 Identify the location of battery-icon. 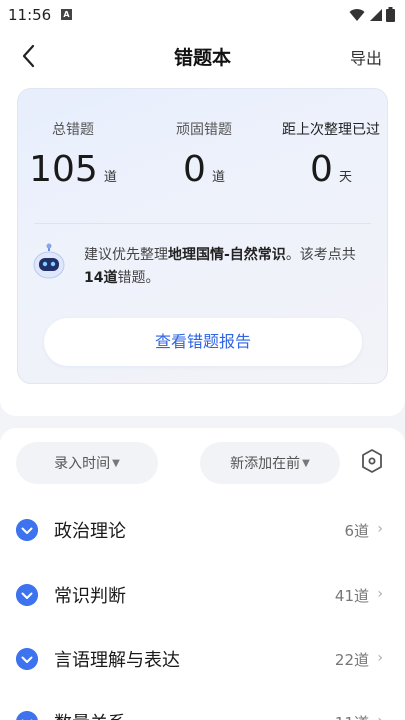
(390, 14).